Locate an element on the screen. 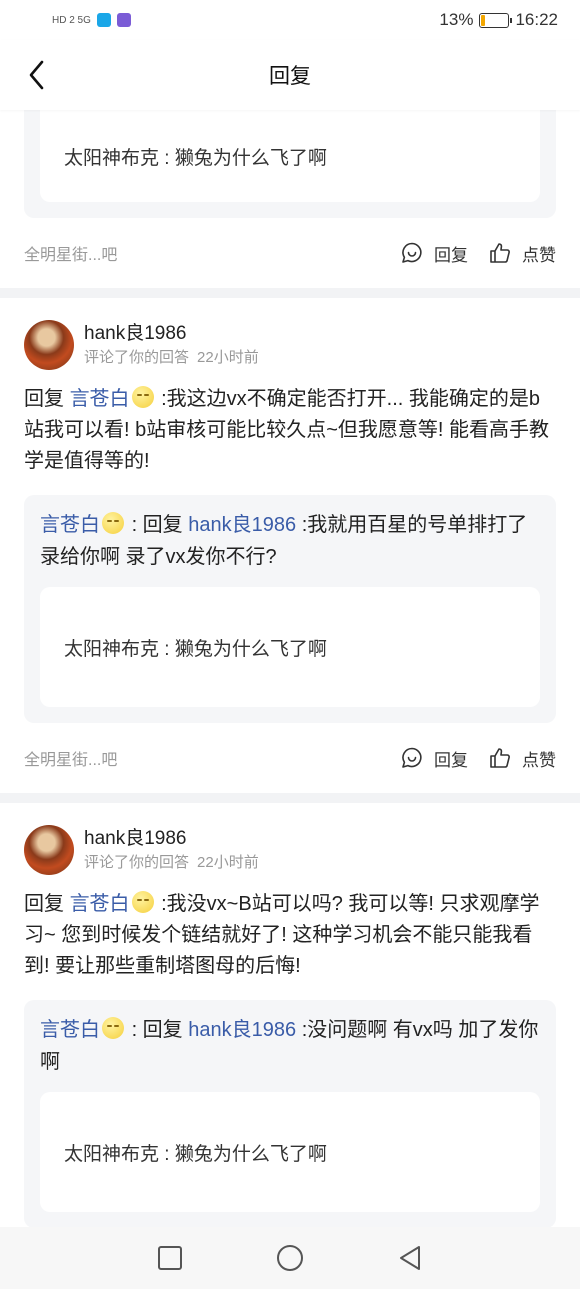  triangle-back-icon is located at coordinates (410, 1258).